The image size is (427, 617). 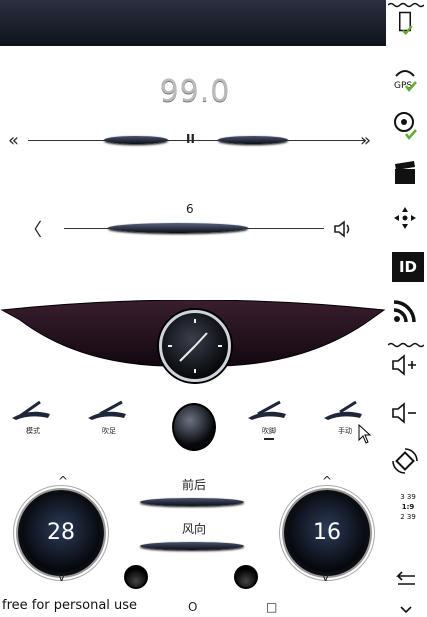 What do you see at coordinates (405, 365) in the screenshot?
I see `volume-up-icon` at bounding box center [405, 365].